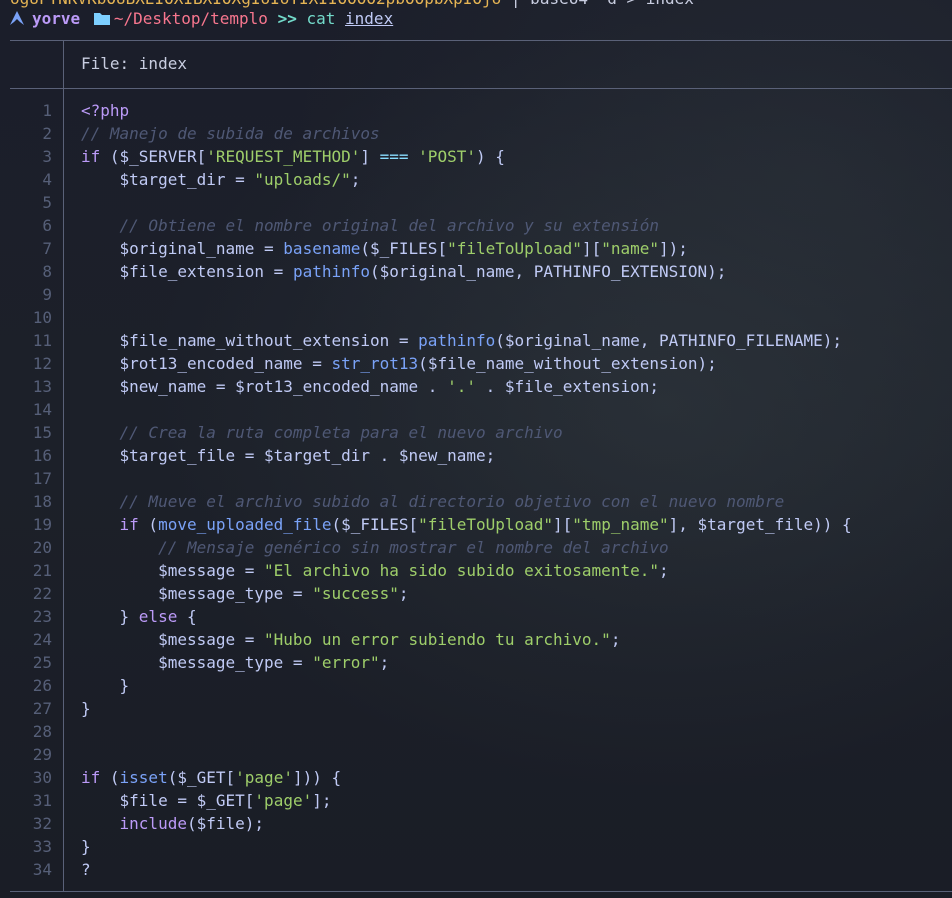  Describe the element at coordinates (370, 156) in the screenshot. I see `code-token: ]` at that location.